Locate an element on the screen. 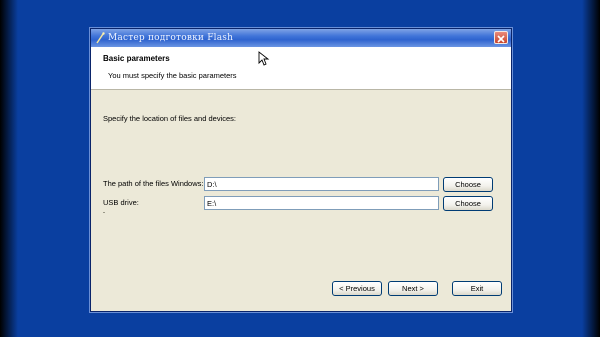 This screenshot has height=337, width=600. exit-button: Exit is located at coordinates (477, 288).